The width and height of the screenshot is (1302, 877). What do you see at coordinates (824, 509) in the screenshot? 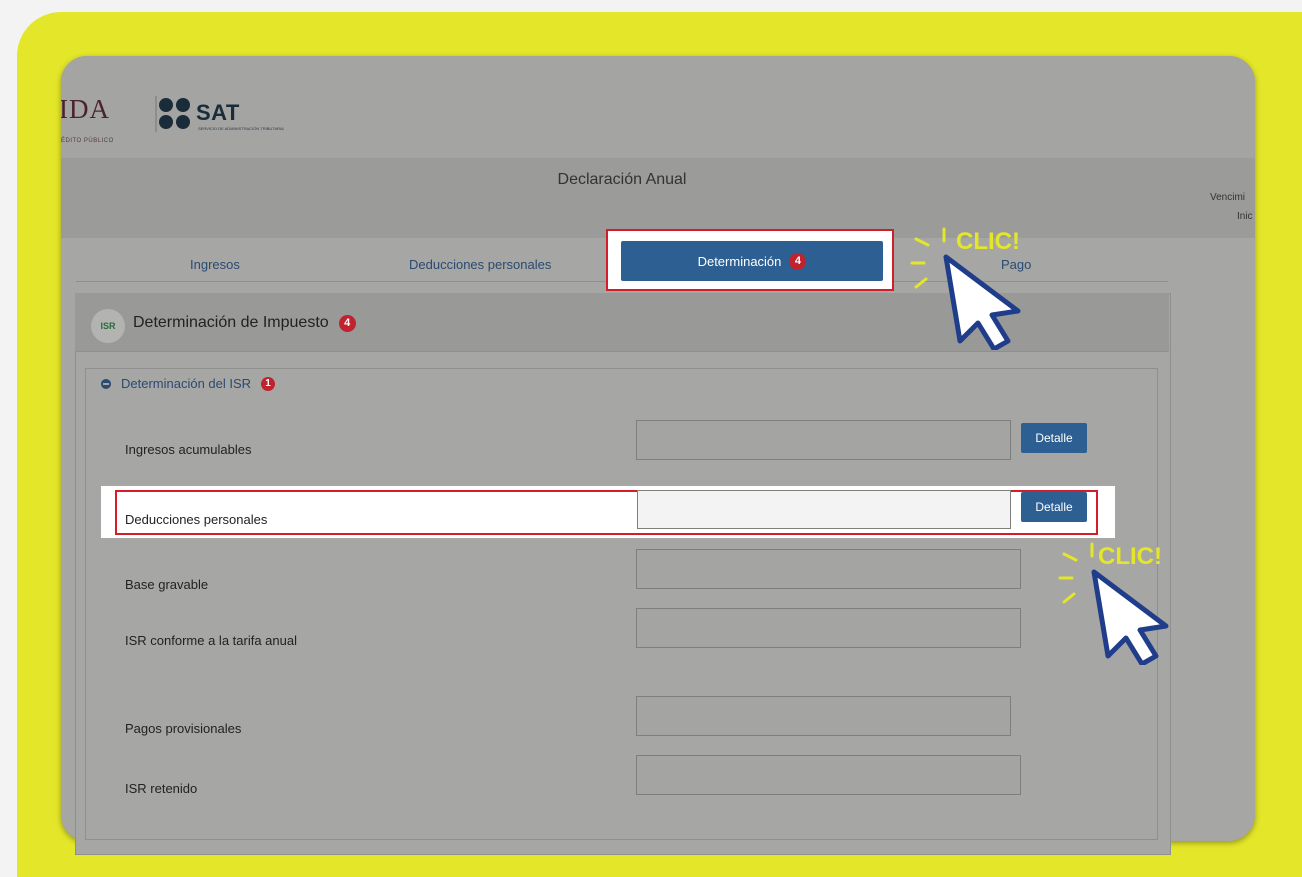
I see `deducciones-personales-field` at bounding box center [824, 509].